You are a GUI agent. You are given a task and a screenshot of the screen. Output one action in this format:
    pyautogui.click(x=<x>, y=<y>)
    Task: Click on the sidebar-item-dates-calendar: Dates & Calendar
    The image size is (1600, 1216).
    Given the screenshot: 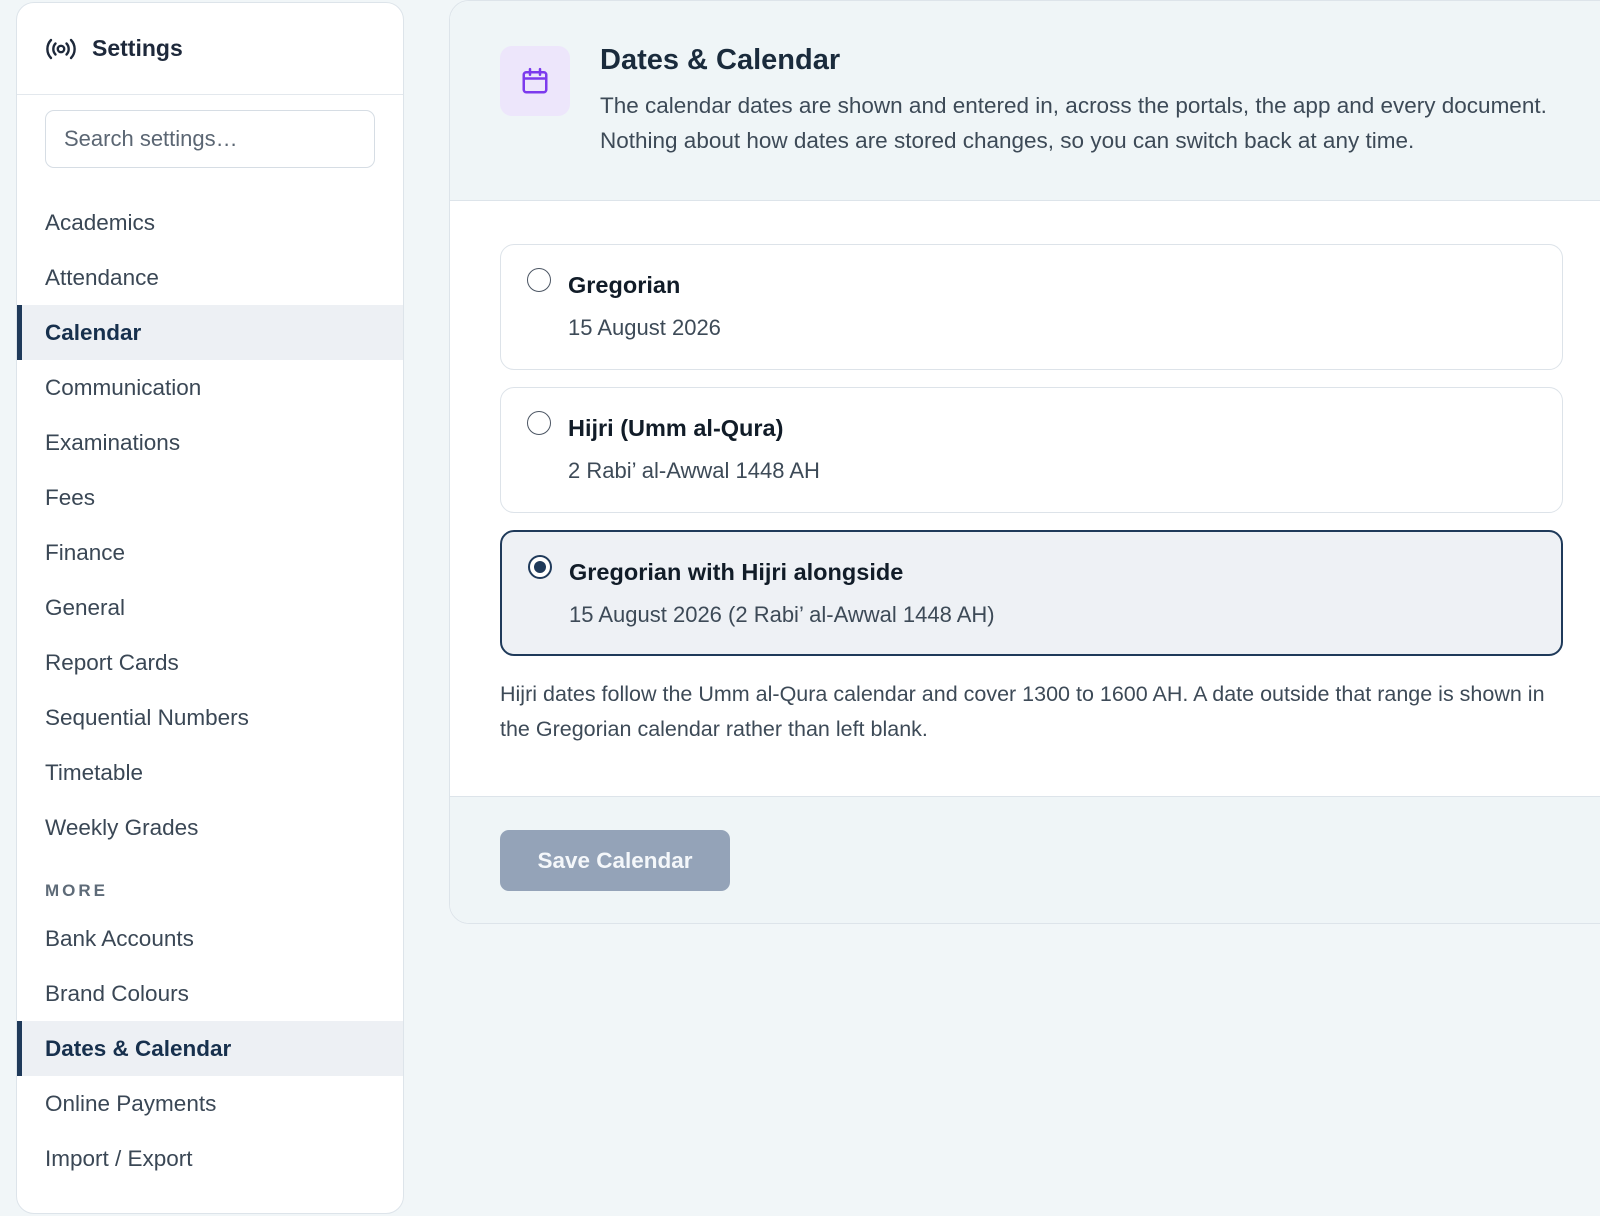 What is the action you would take?
    pyautogui.click(x=210, y=1048)
    